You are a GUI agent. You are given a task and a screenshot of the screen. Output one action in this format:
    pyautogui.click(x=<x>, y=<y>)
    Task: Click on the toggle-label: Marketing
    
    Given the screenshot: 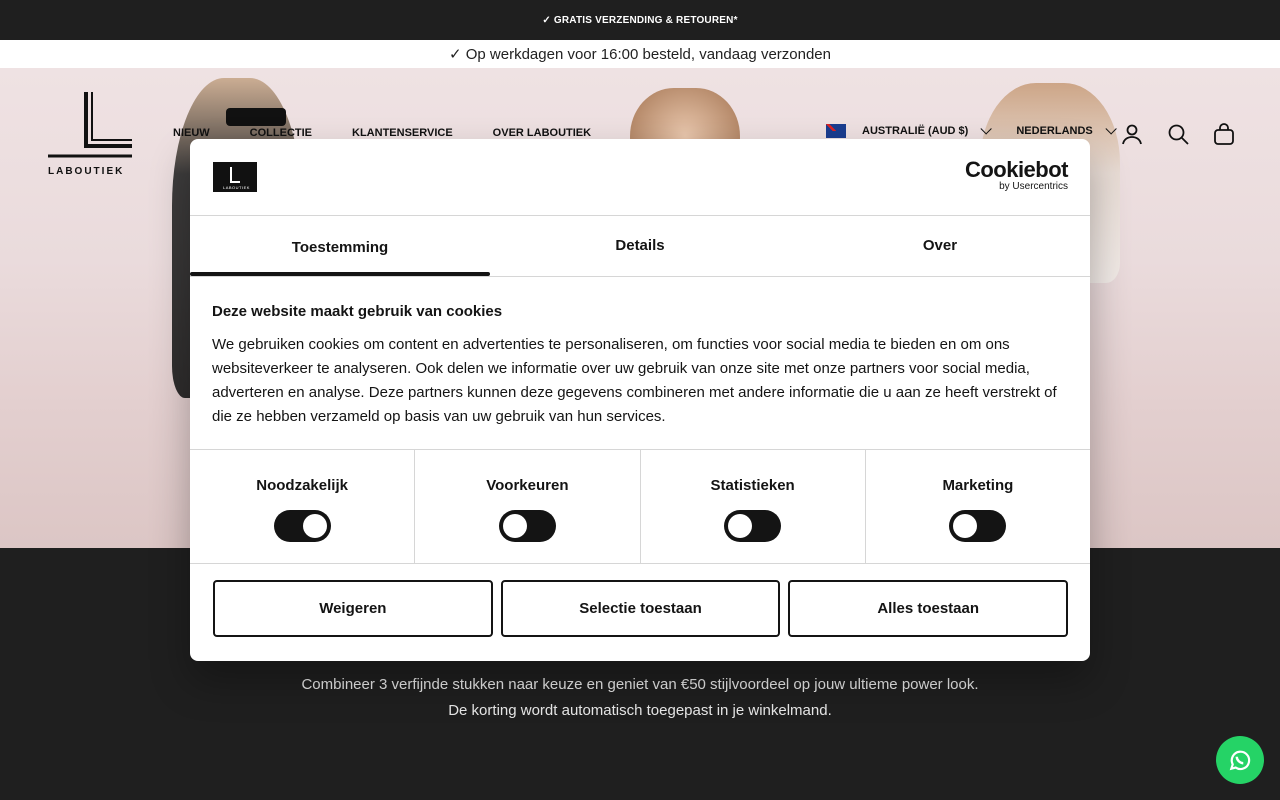 What is the action you would take?
    pyautogui.click(x=978, y=485)
    